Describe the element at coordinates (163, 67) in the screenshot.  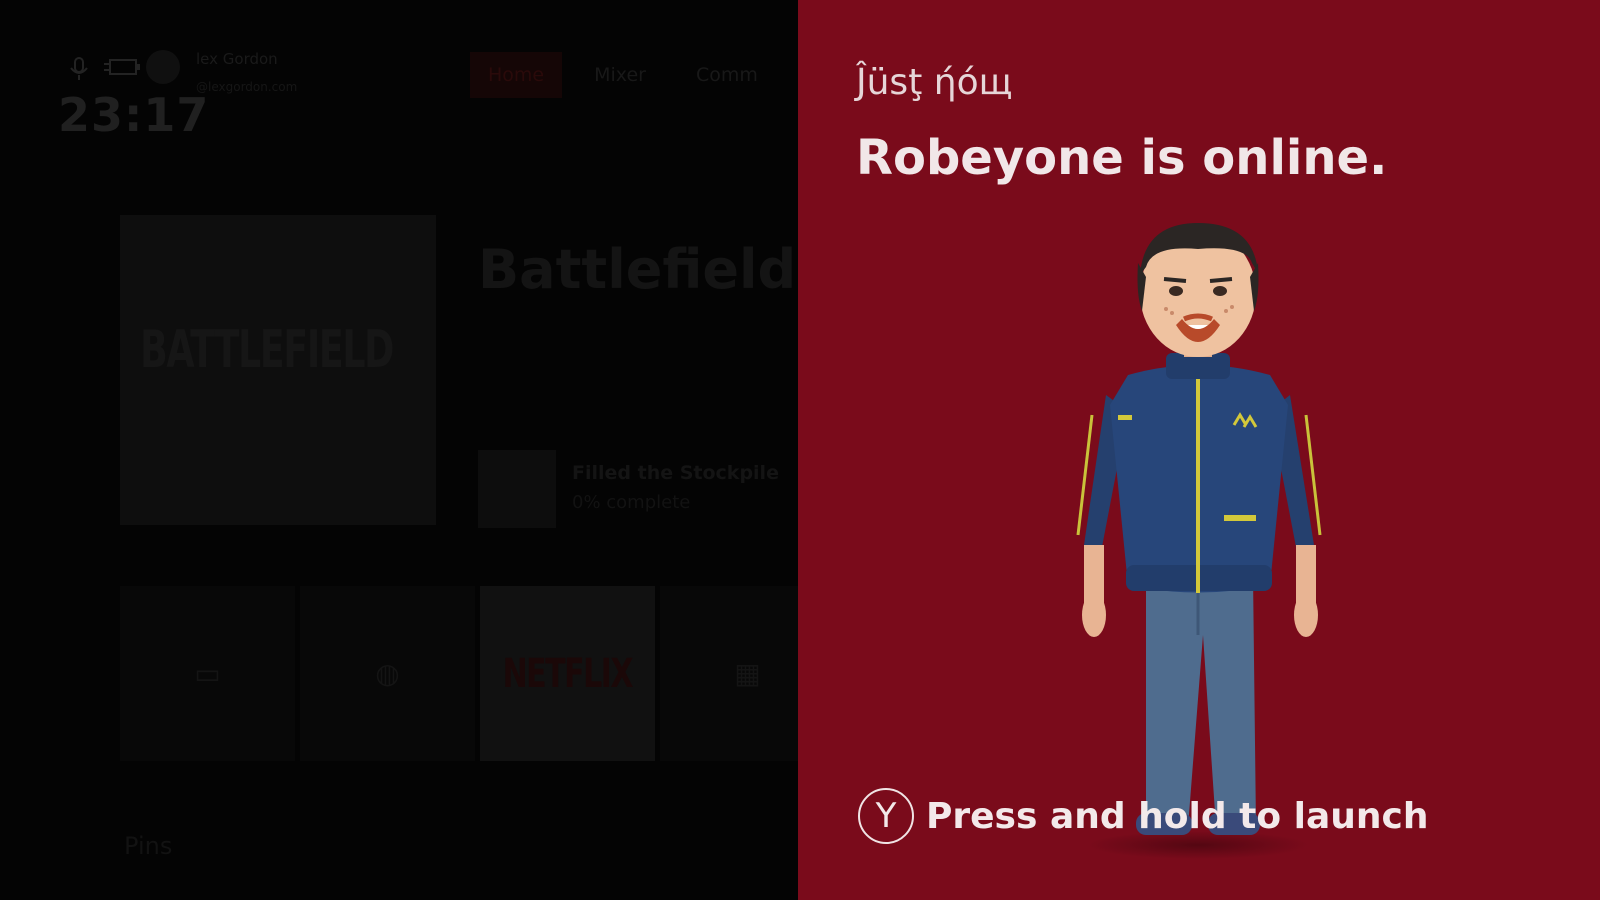
I see `profile-avatar` at that location.